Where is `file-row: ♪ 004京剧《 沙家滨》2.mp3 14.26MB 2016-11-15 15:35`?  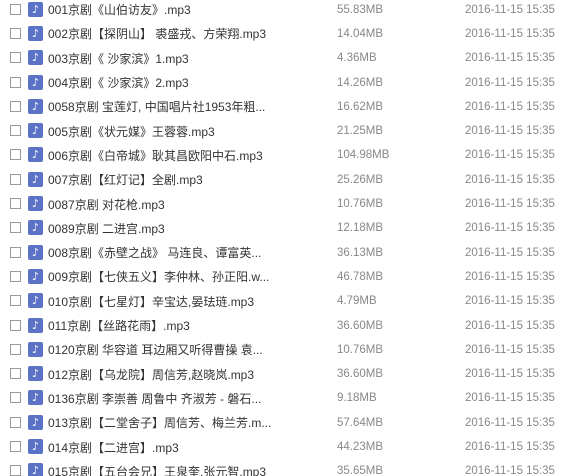 file-row: ♪ 004京剧《 沙家滨》2.mp3 14.26MB 2016-11-15 15:35 is located at coordinates (290, 82).